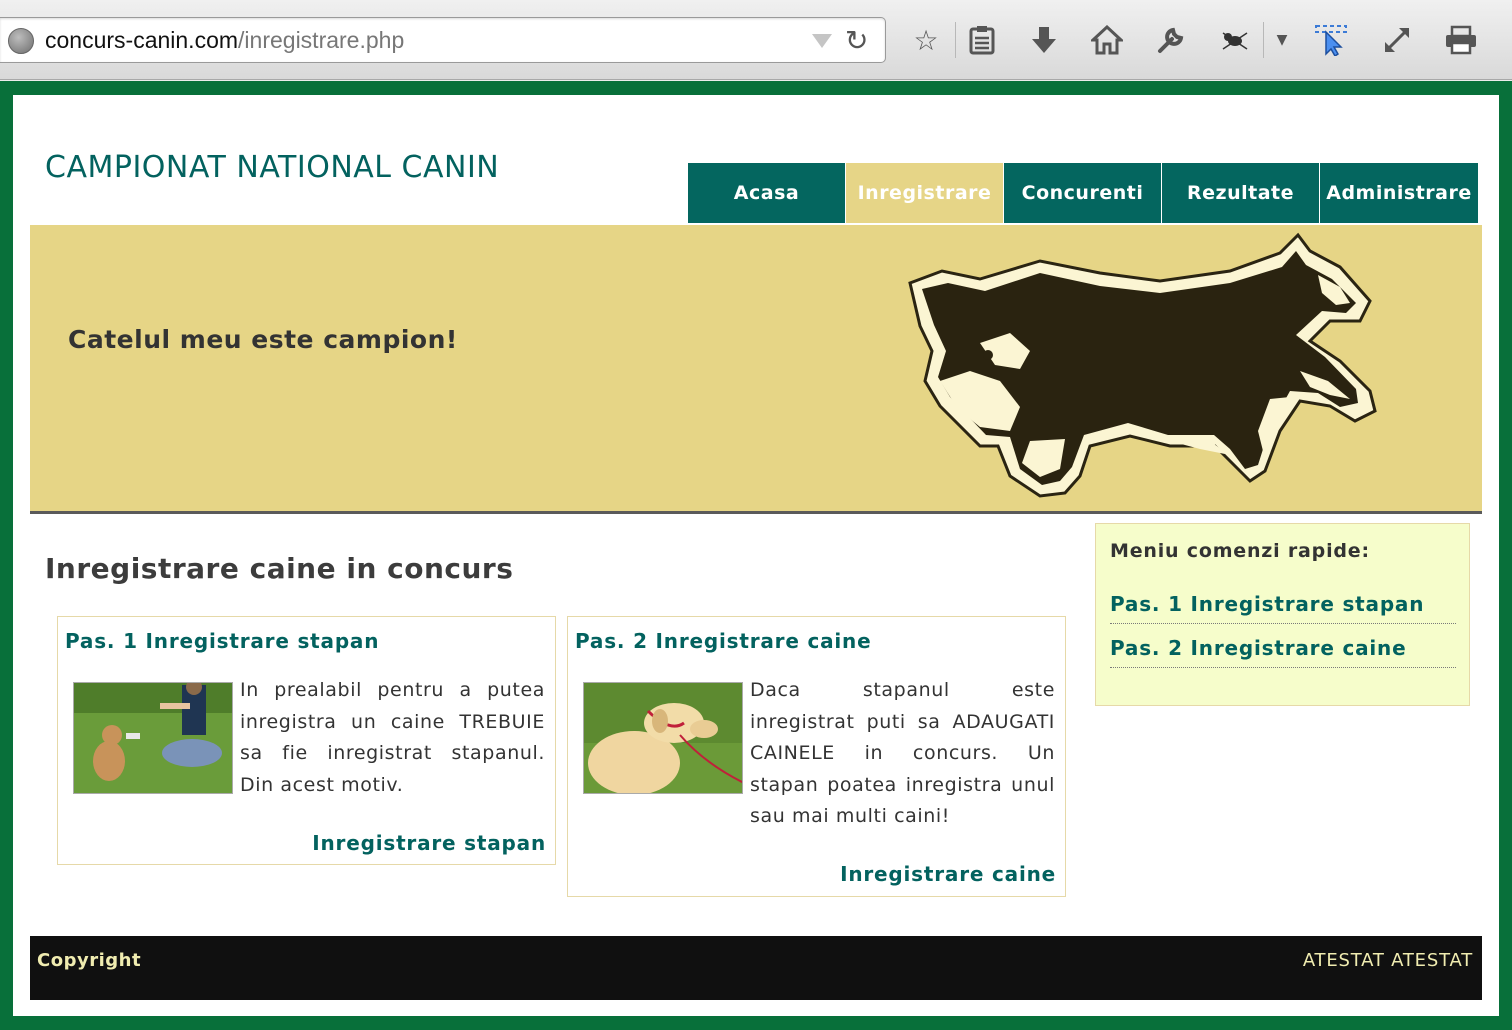 This screenshot has height=1030, width=1512. I want to click on section-title: Inregistrare caine in concurs, so click(279, 568).